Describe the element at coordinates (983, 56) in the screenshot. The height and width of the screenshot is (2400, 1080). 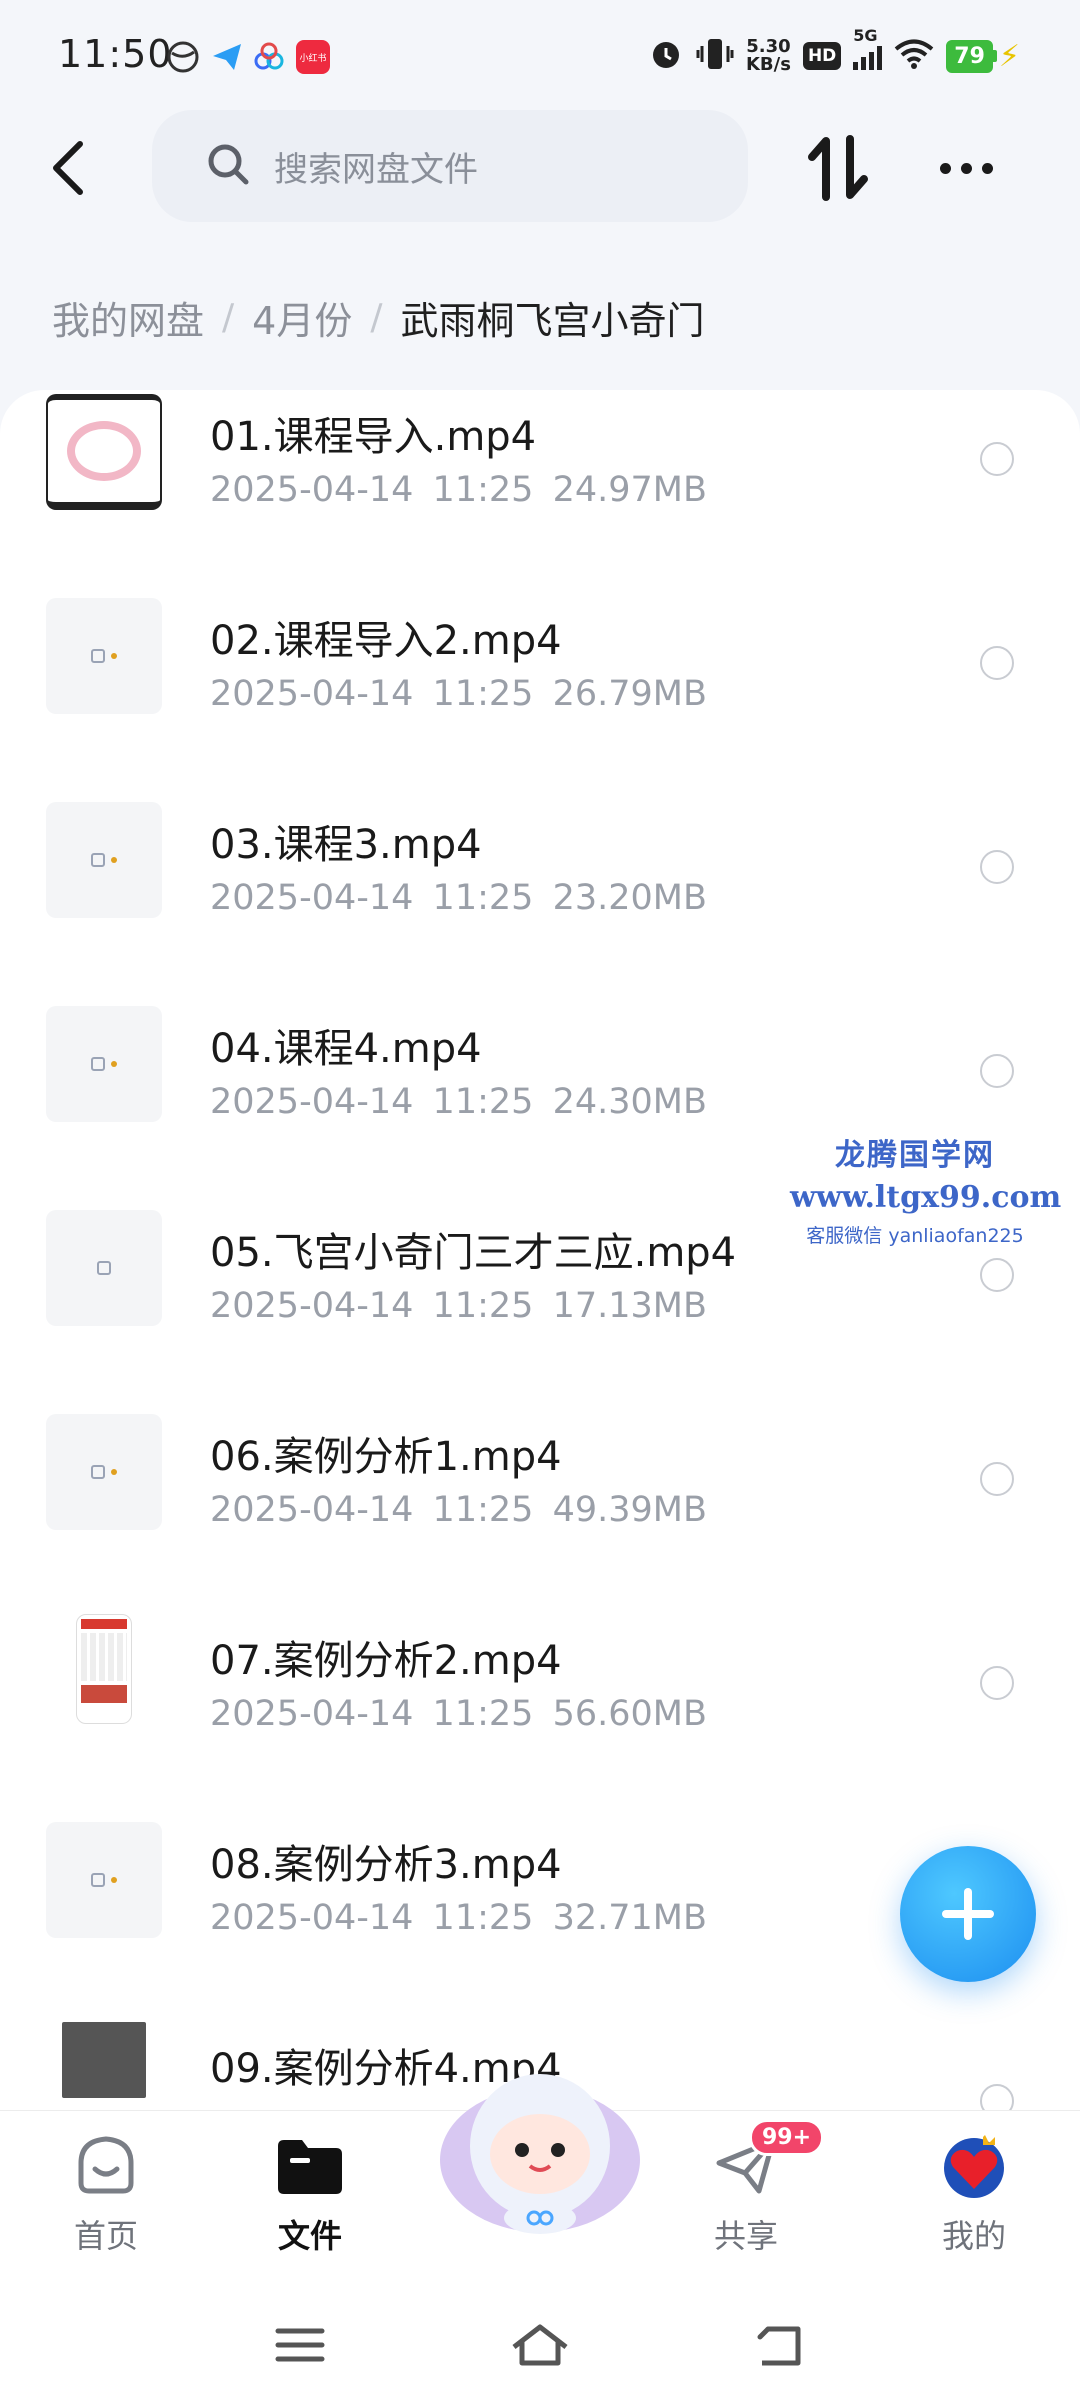
I see `battery-icon: 79 ⚡` at that location.